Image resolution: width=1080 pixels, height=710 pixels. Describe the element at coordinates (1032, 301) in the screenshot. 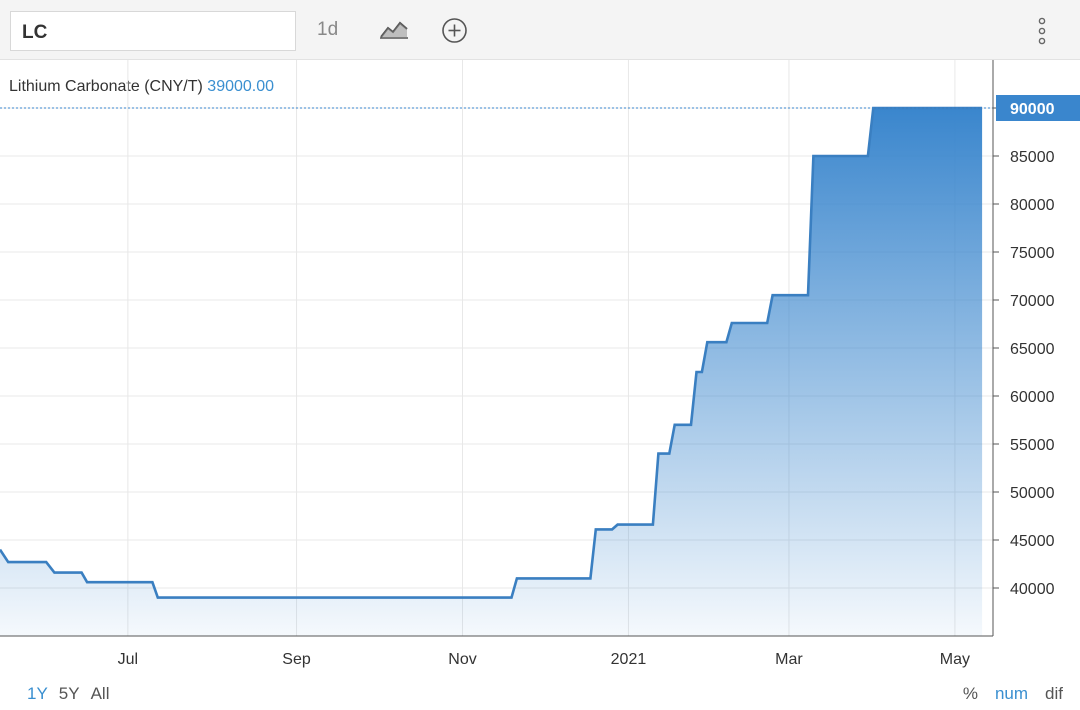

I see `y-tick-label: 70000` at that location.